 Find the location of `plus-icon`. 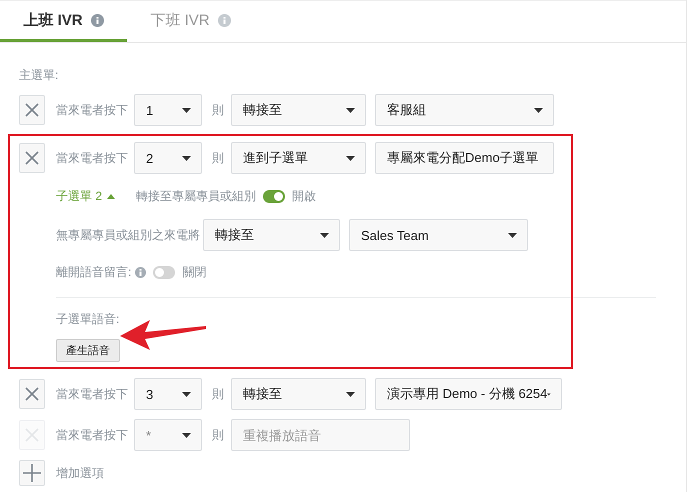

plus-icon is located at coordinates (32, 473).